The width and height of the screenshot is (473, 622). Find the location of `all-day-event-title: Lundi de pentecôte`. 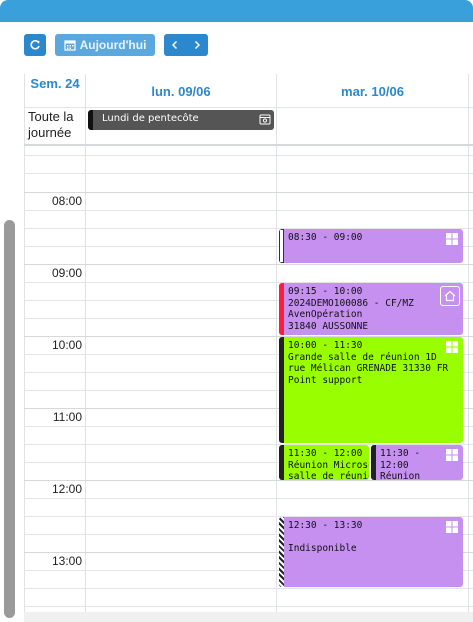

all-day-event-title: Lundi de pentecôte is located at coordinates (150, 118).